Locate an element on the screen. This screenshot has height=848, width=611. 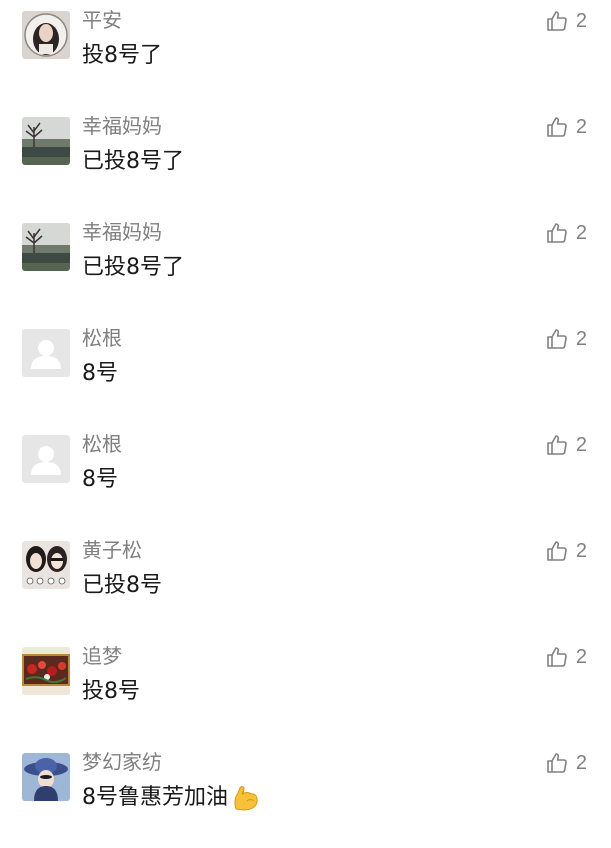
comment-text: 投8号 is located at coordinates (111, 692).